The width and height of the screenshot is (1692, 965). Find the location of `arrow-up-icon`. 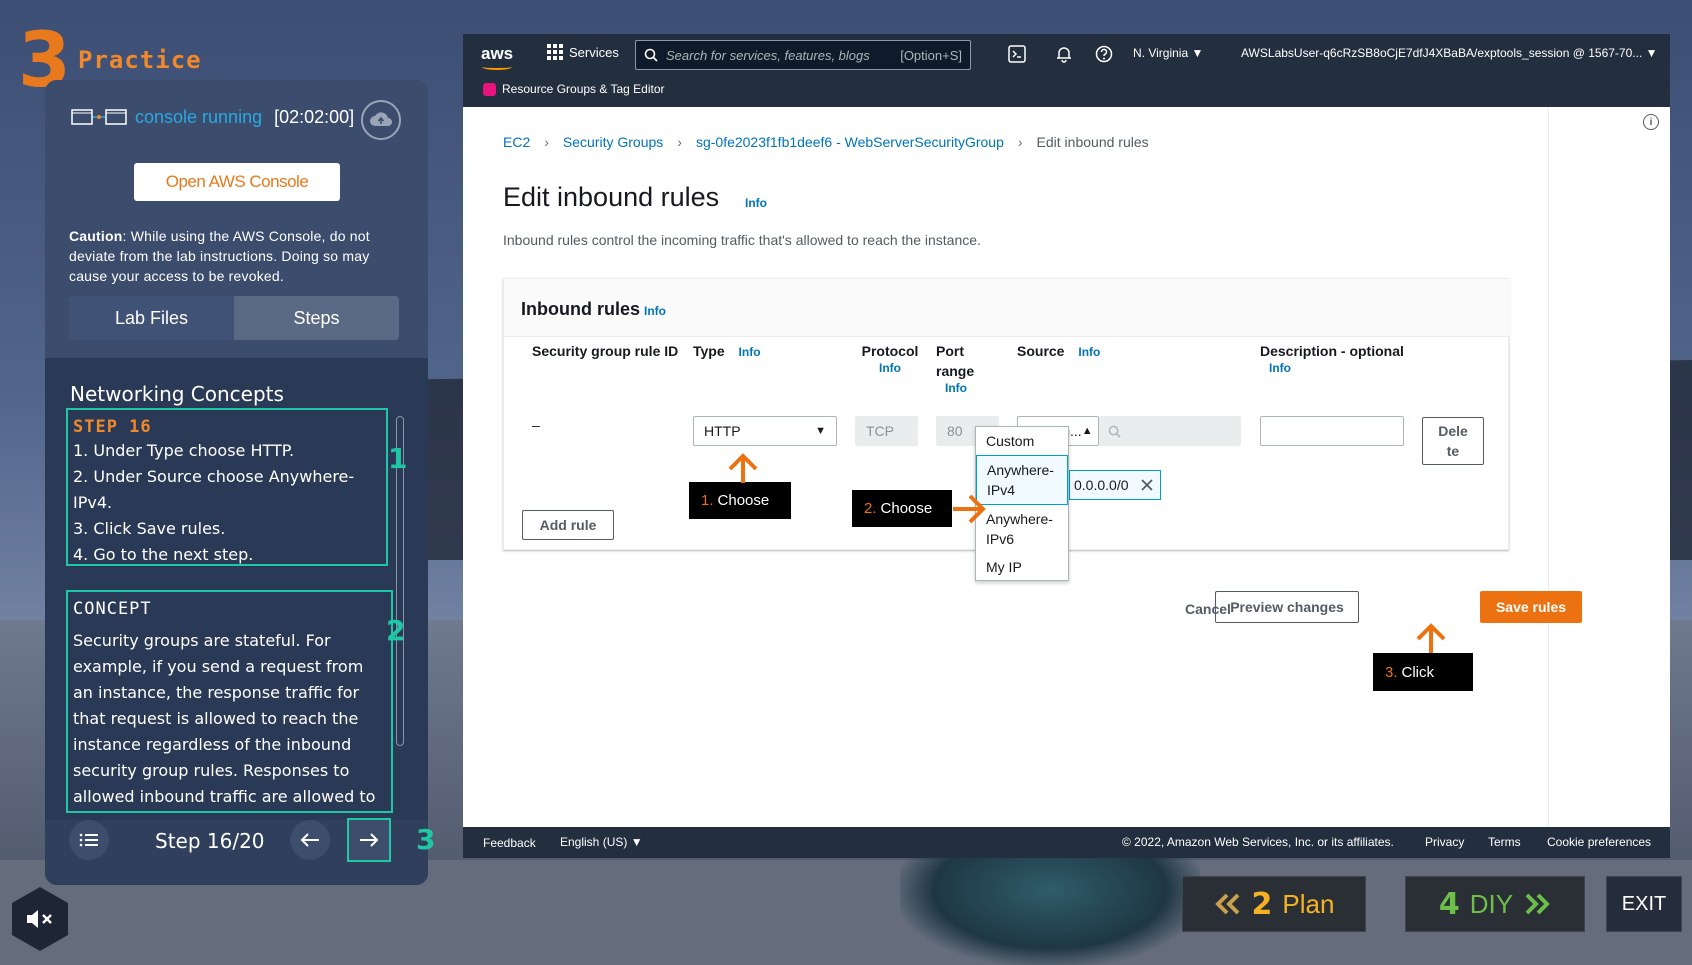

arrow-up-icon is located at coordinates (1431, 638).